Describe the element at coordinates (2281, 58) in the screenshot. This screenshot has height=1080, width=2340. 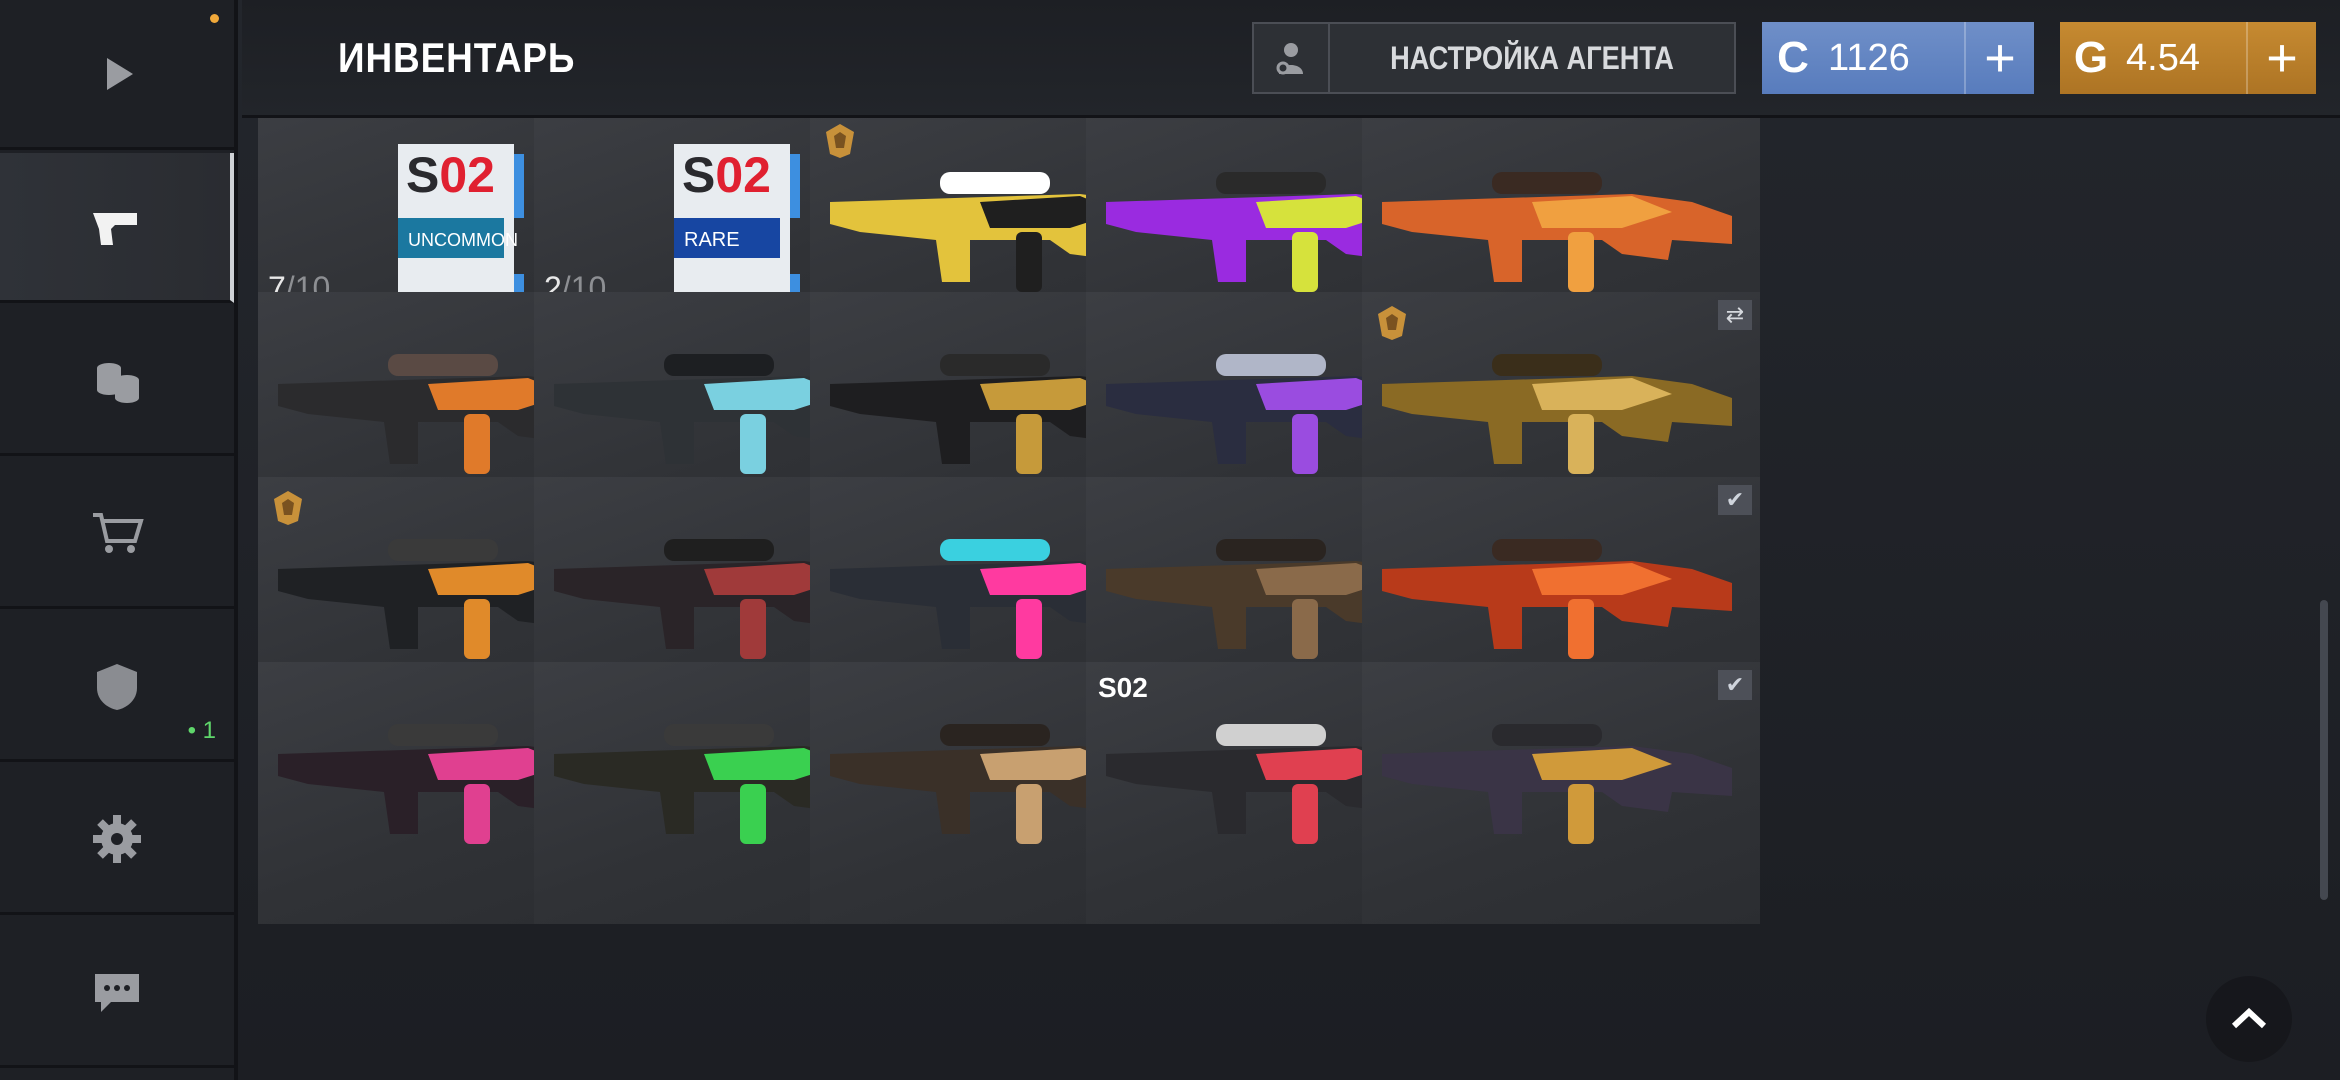
I see `add-gold-button: +` at that location.